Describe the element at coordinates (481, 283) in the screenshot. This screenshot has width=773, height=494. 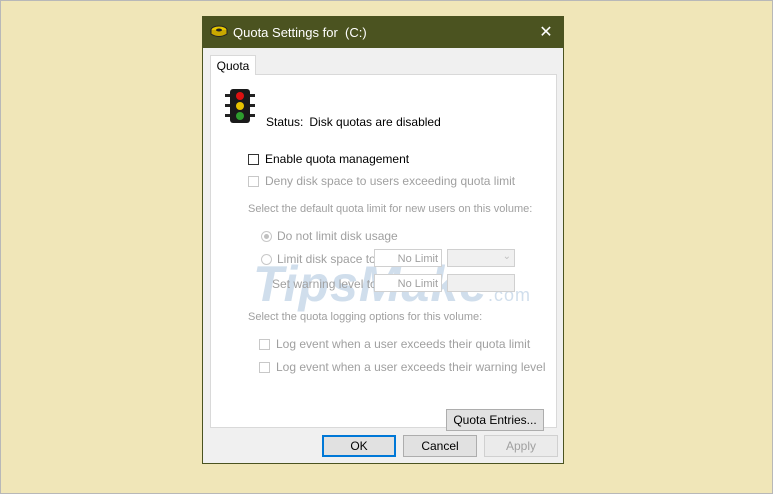
I see `warning-unit-dropdown` at that location.